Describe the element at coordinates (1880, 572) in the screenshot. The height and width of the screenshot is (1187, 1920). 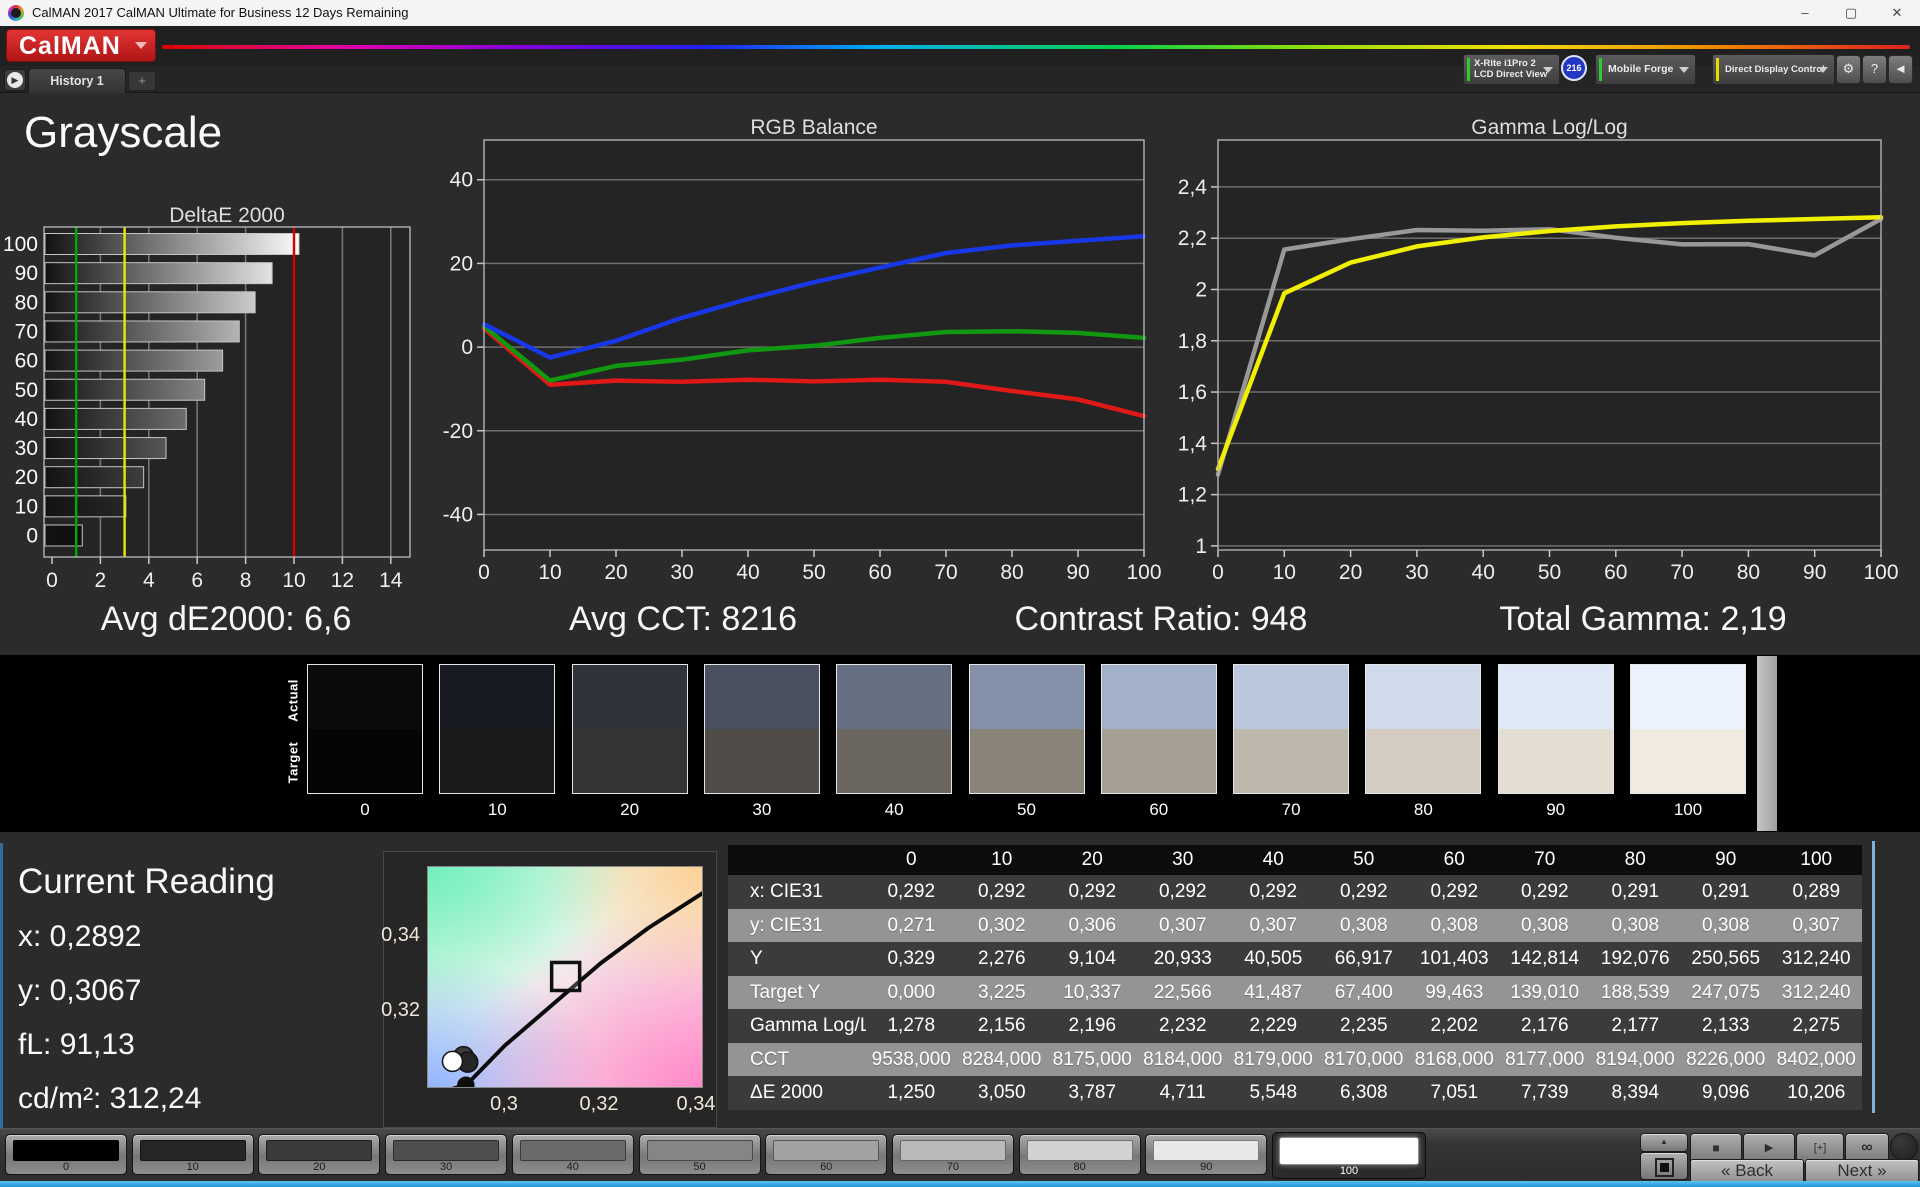
I see `svg-text: 100` at that location.